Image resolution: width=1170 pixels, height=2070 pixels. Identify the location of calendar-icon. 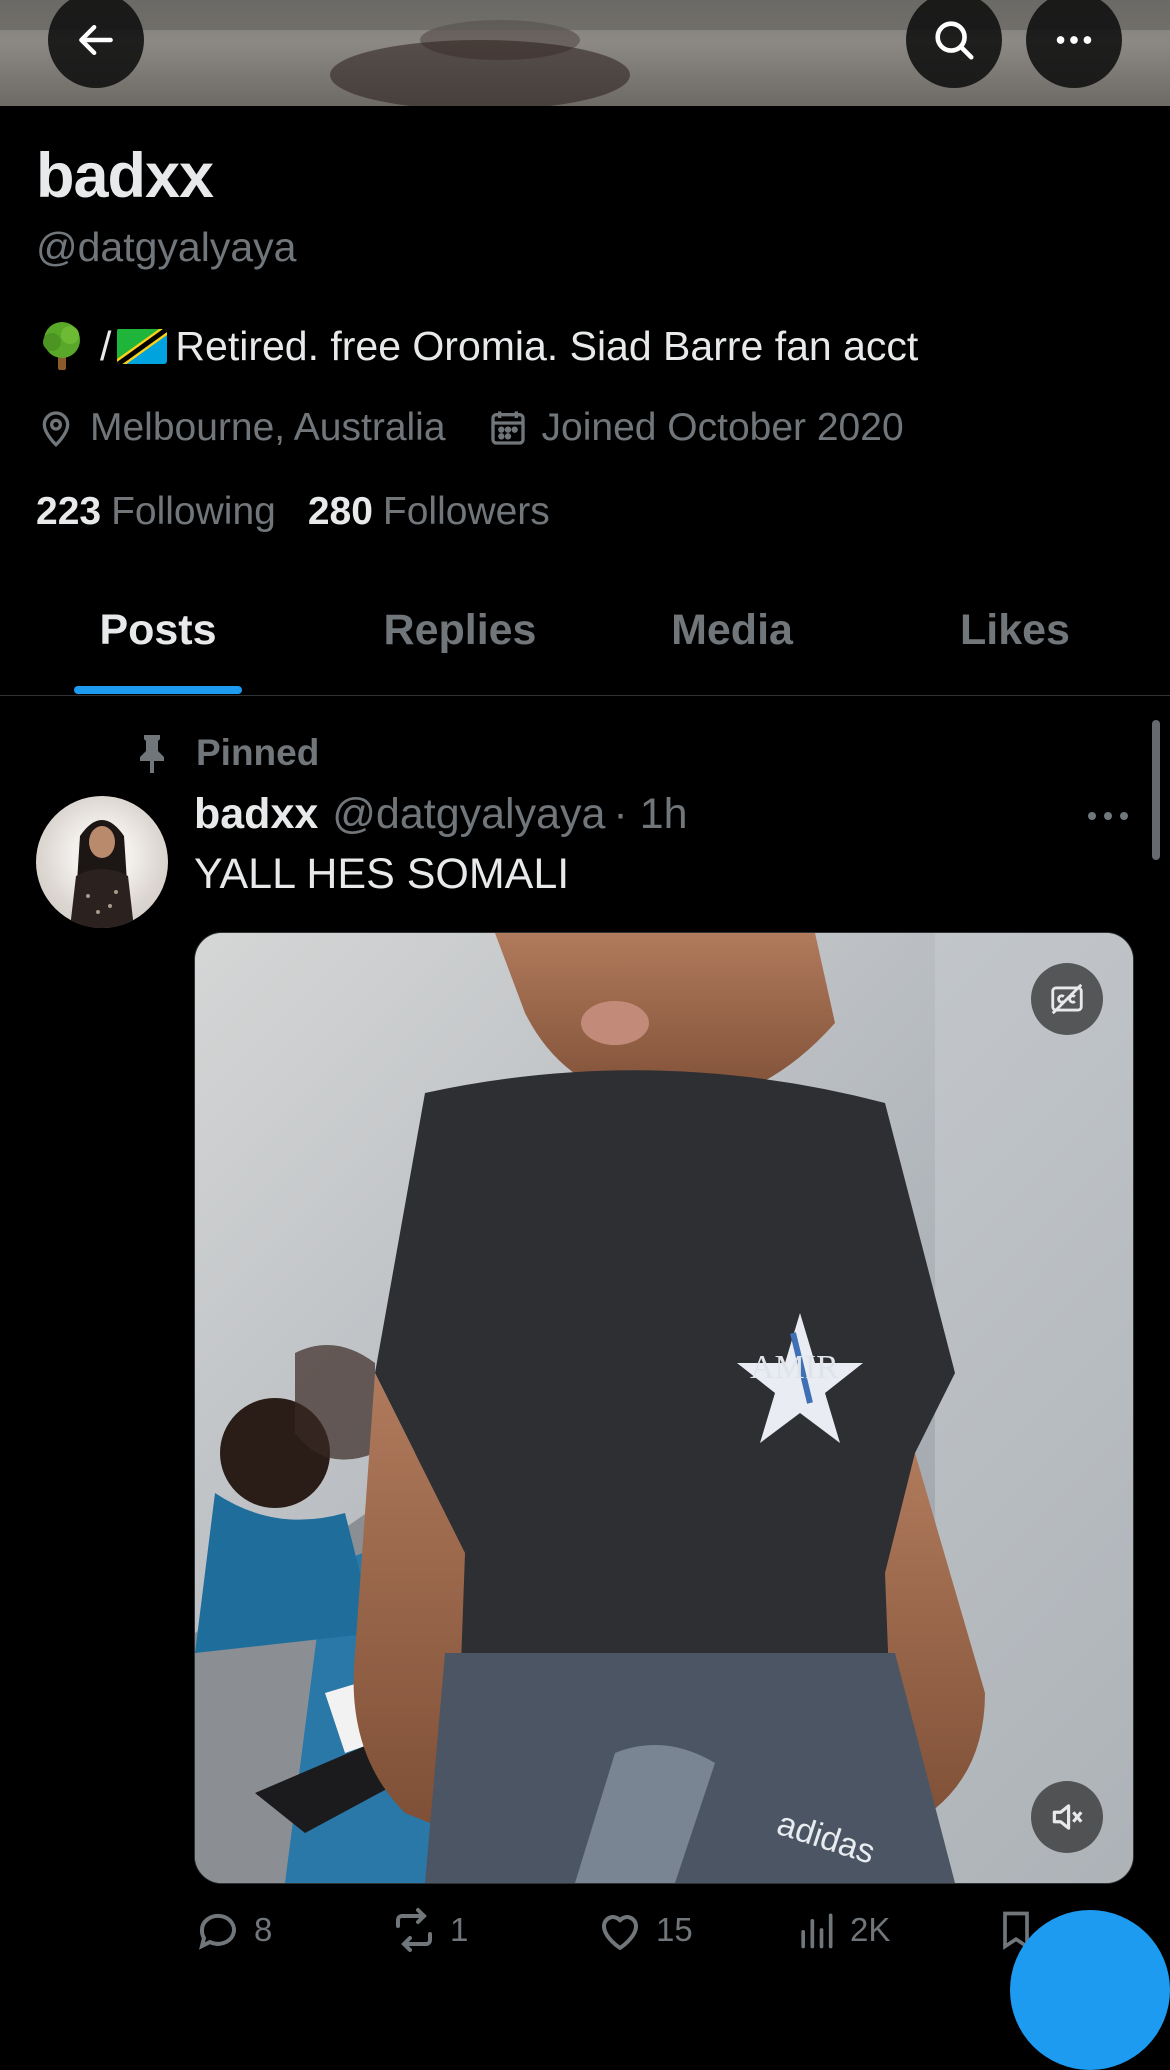
(507, 428).